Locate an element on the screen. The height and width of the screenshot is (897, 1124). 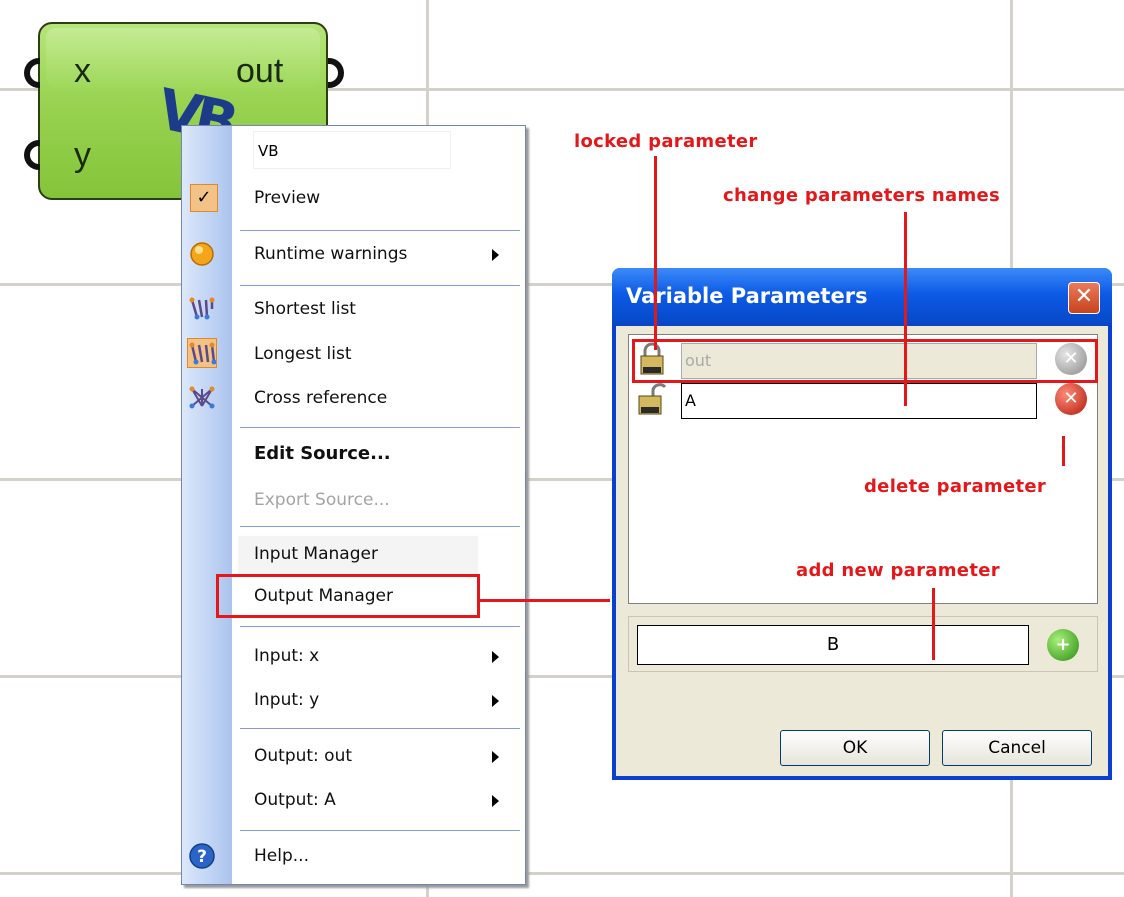
menu-item-label: Input Manager is located at coordinates (316, 554).